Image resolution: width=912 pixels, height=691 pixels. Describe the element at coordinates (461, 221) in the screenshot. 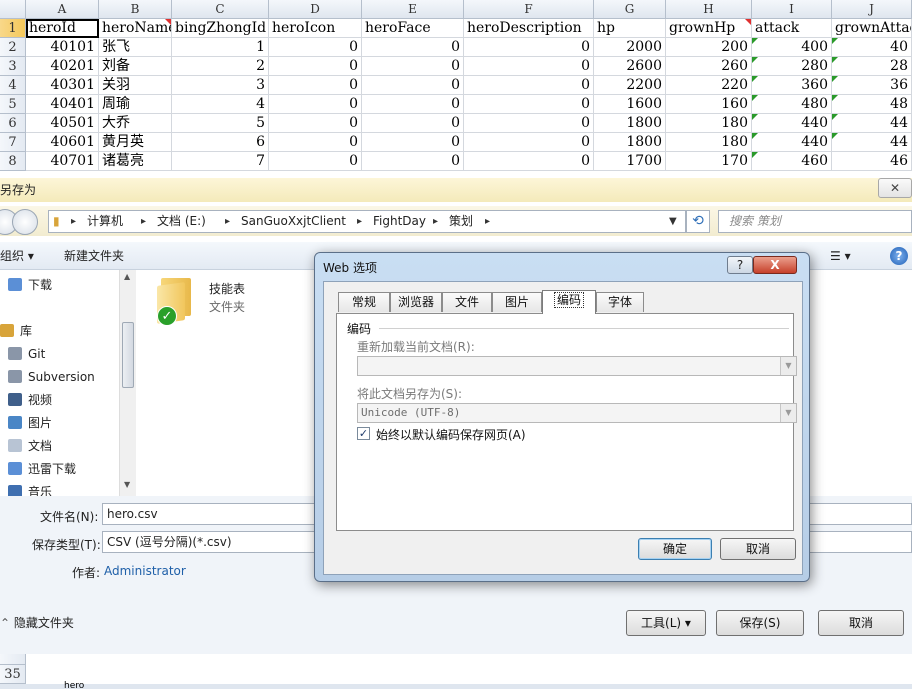

I see `breadcrumb-item: 策划` at that location.